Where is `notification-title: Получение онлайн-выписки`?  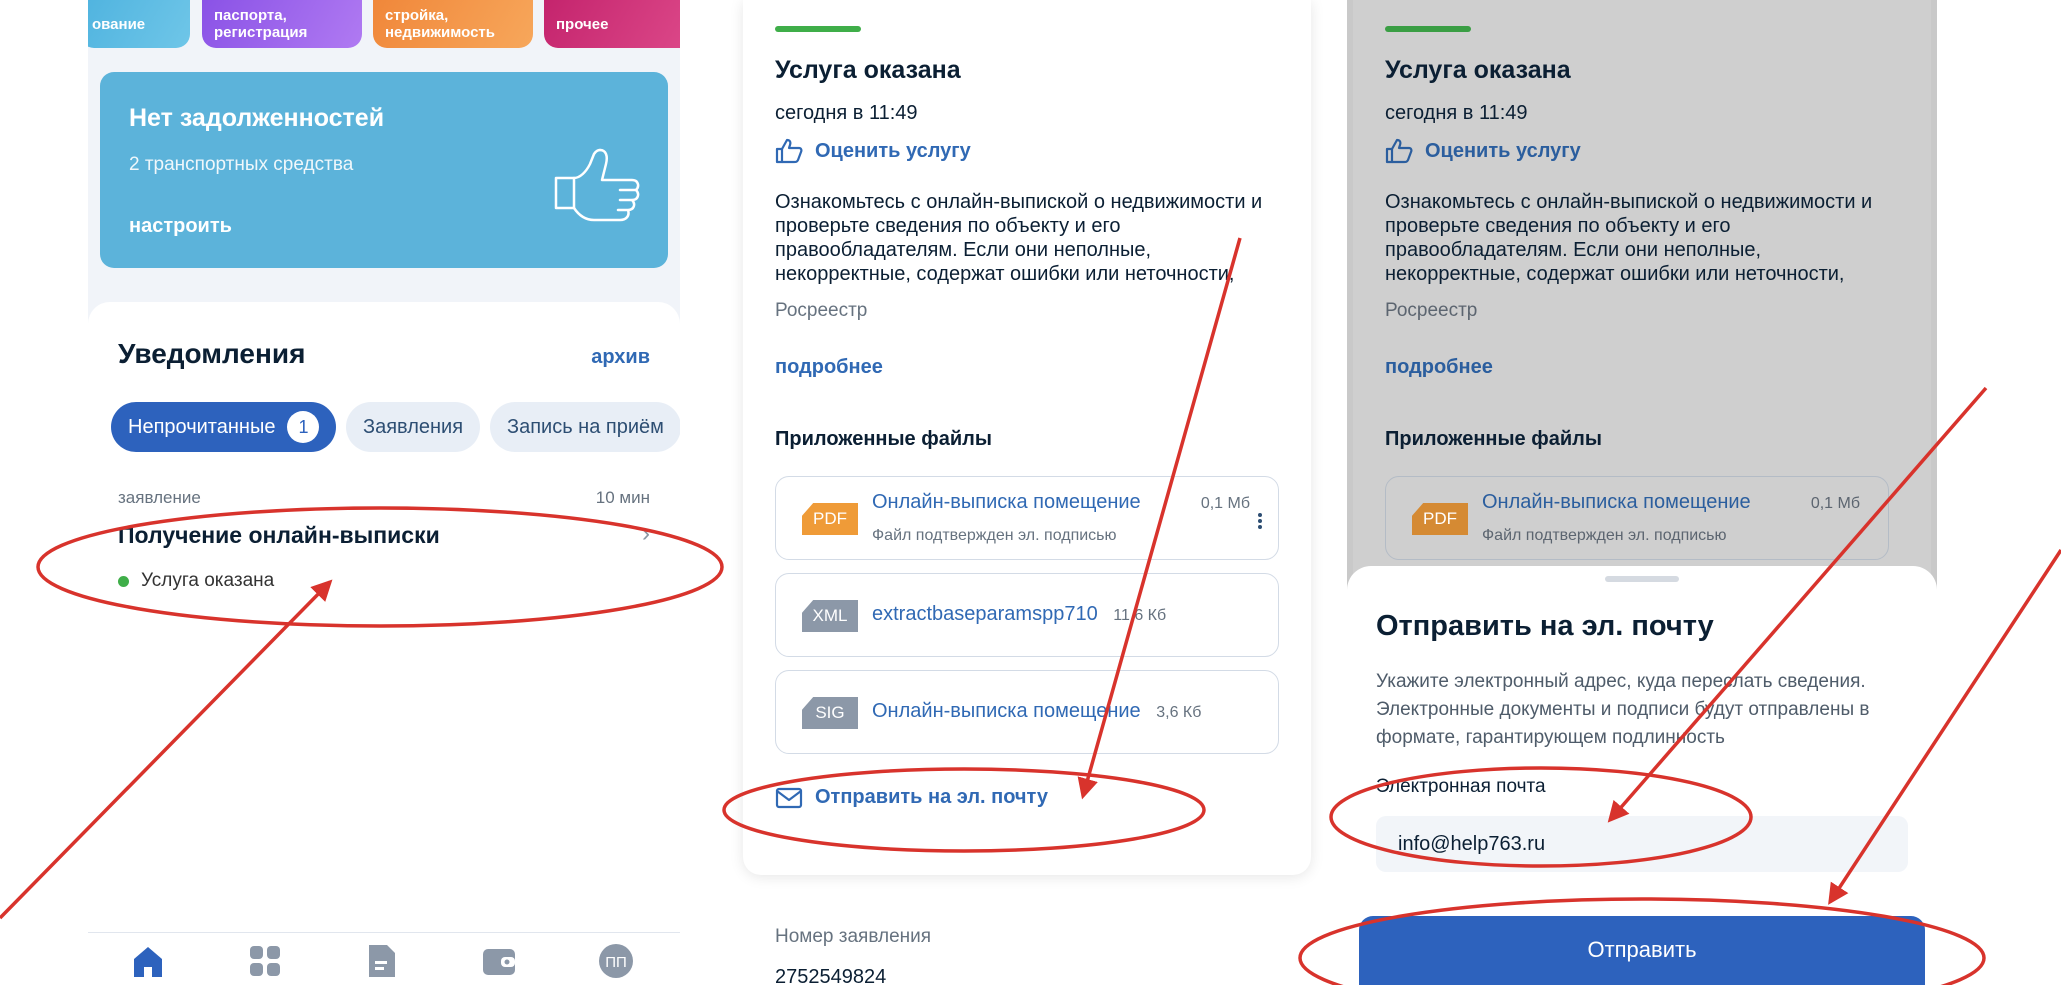 notification-title: Получение онлайн-выписки is located at coordinates (279, 535).